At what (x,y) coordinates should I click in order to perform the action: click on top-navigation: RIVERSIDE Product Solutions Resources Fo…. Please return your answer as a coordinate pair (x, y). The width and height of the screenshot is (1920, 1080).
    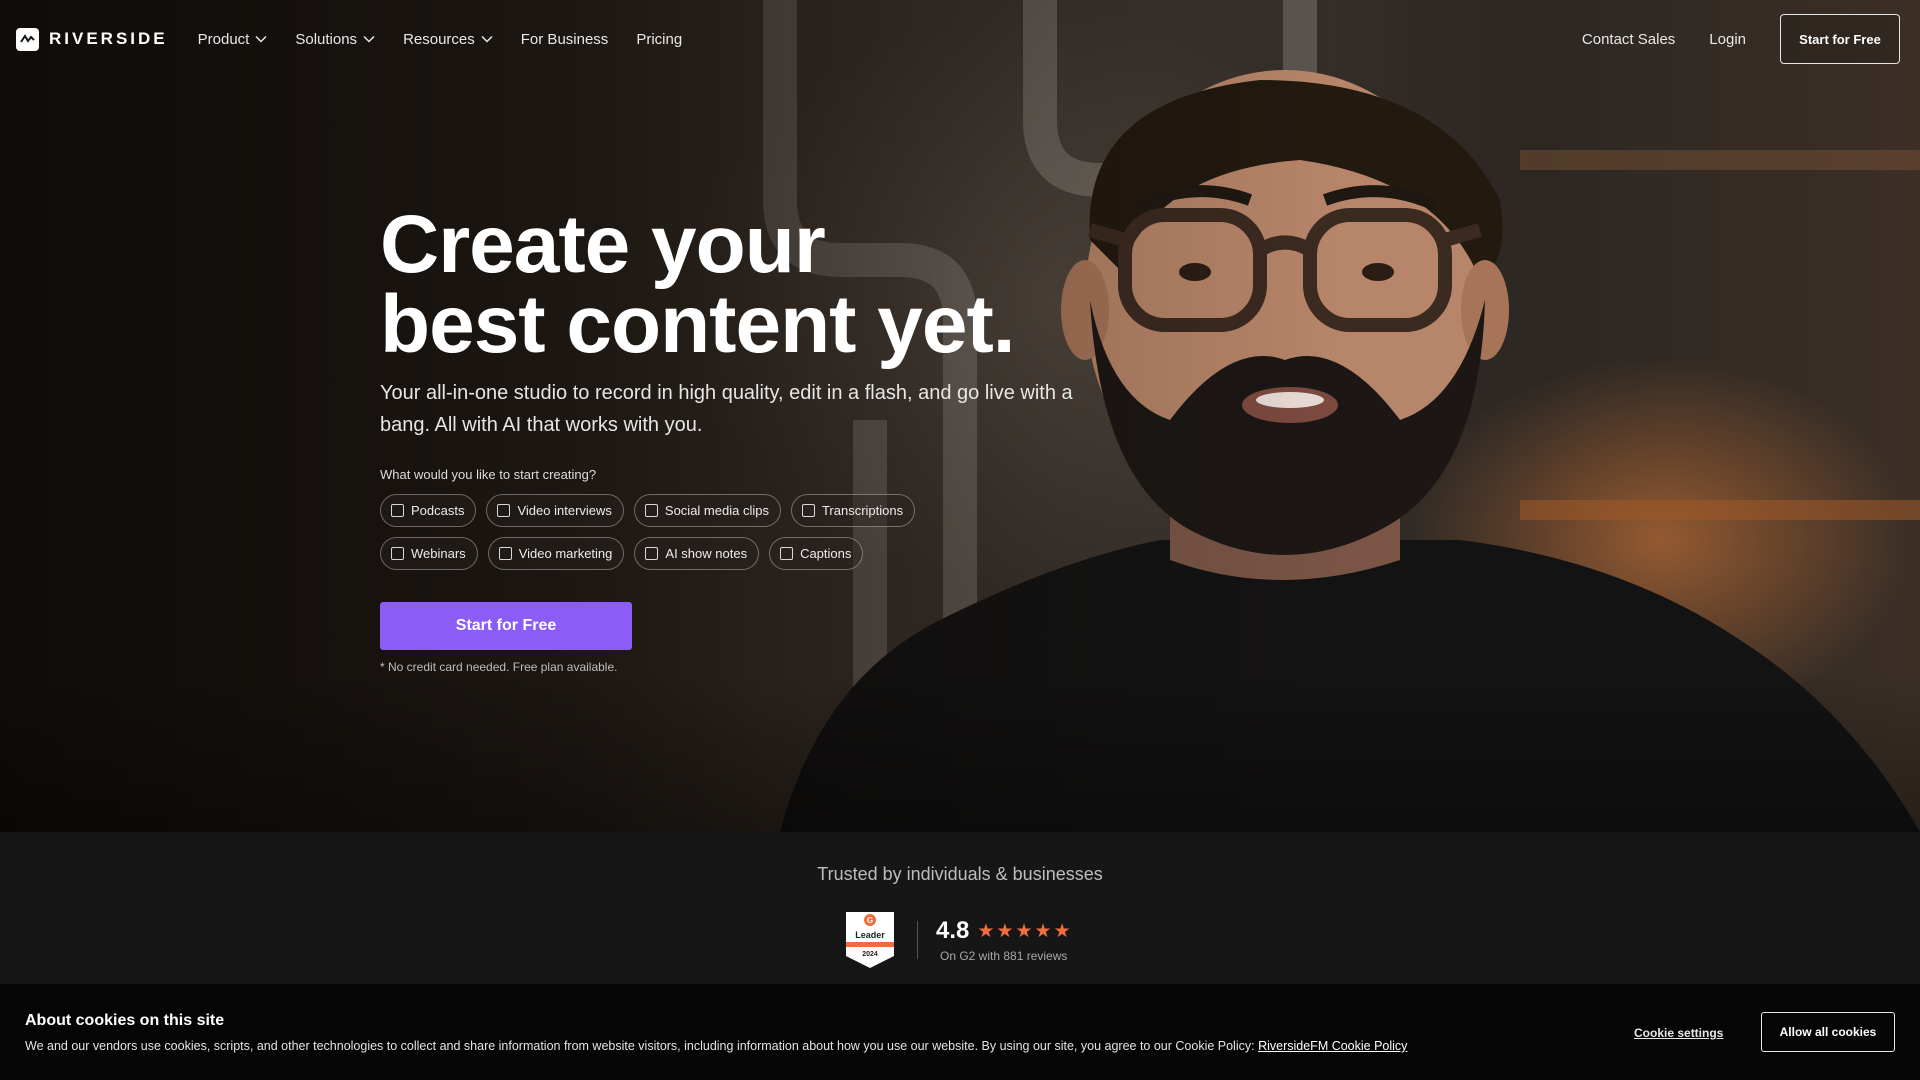
    Looking at the image, I should click on (960, 39).